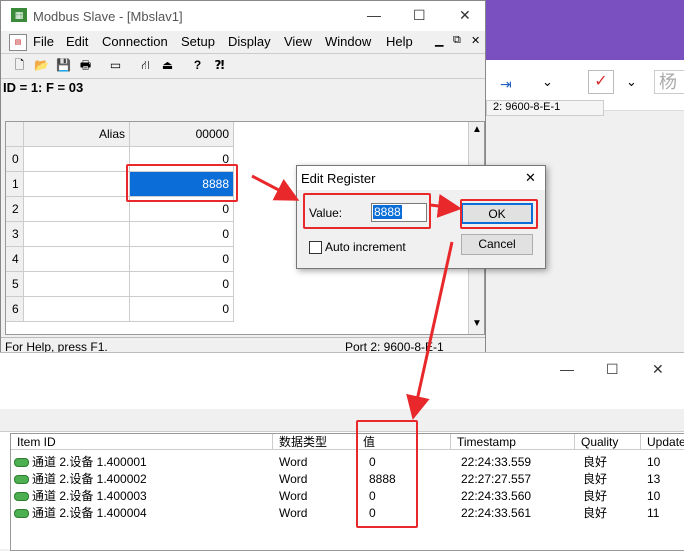  What do you see at coordinates (356, 297) in the screenshot?
I see `annotation-arrows` at bounding box center [356, 297].